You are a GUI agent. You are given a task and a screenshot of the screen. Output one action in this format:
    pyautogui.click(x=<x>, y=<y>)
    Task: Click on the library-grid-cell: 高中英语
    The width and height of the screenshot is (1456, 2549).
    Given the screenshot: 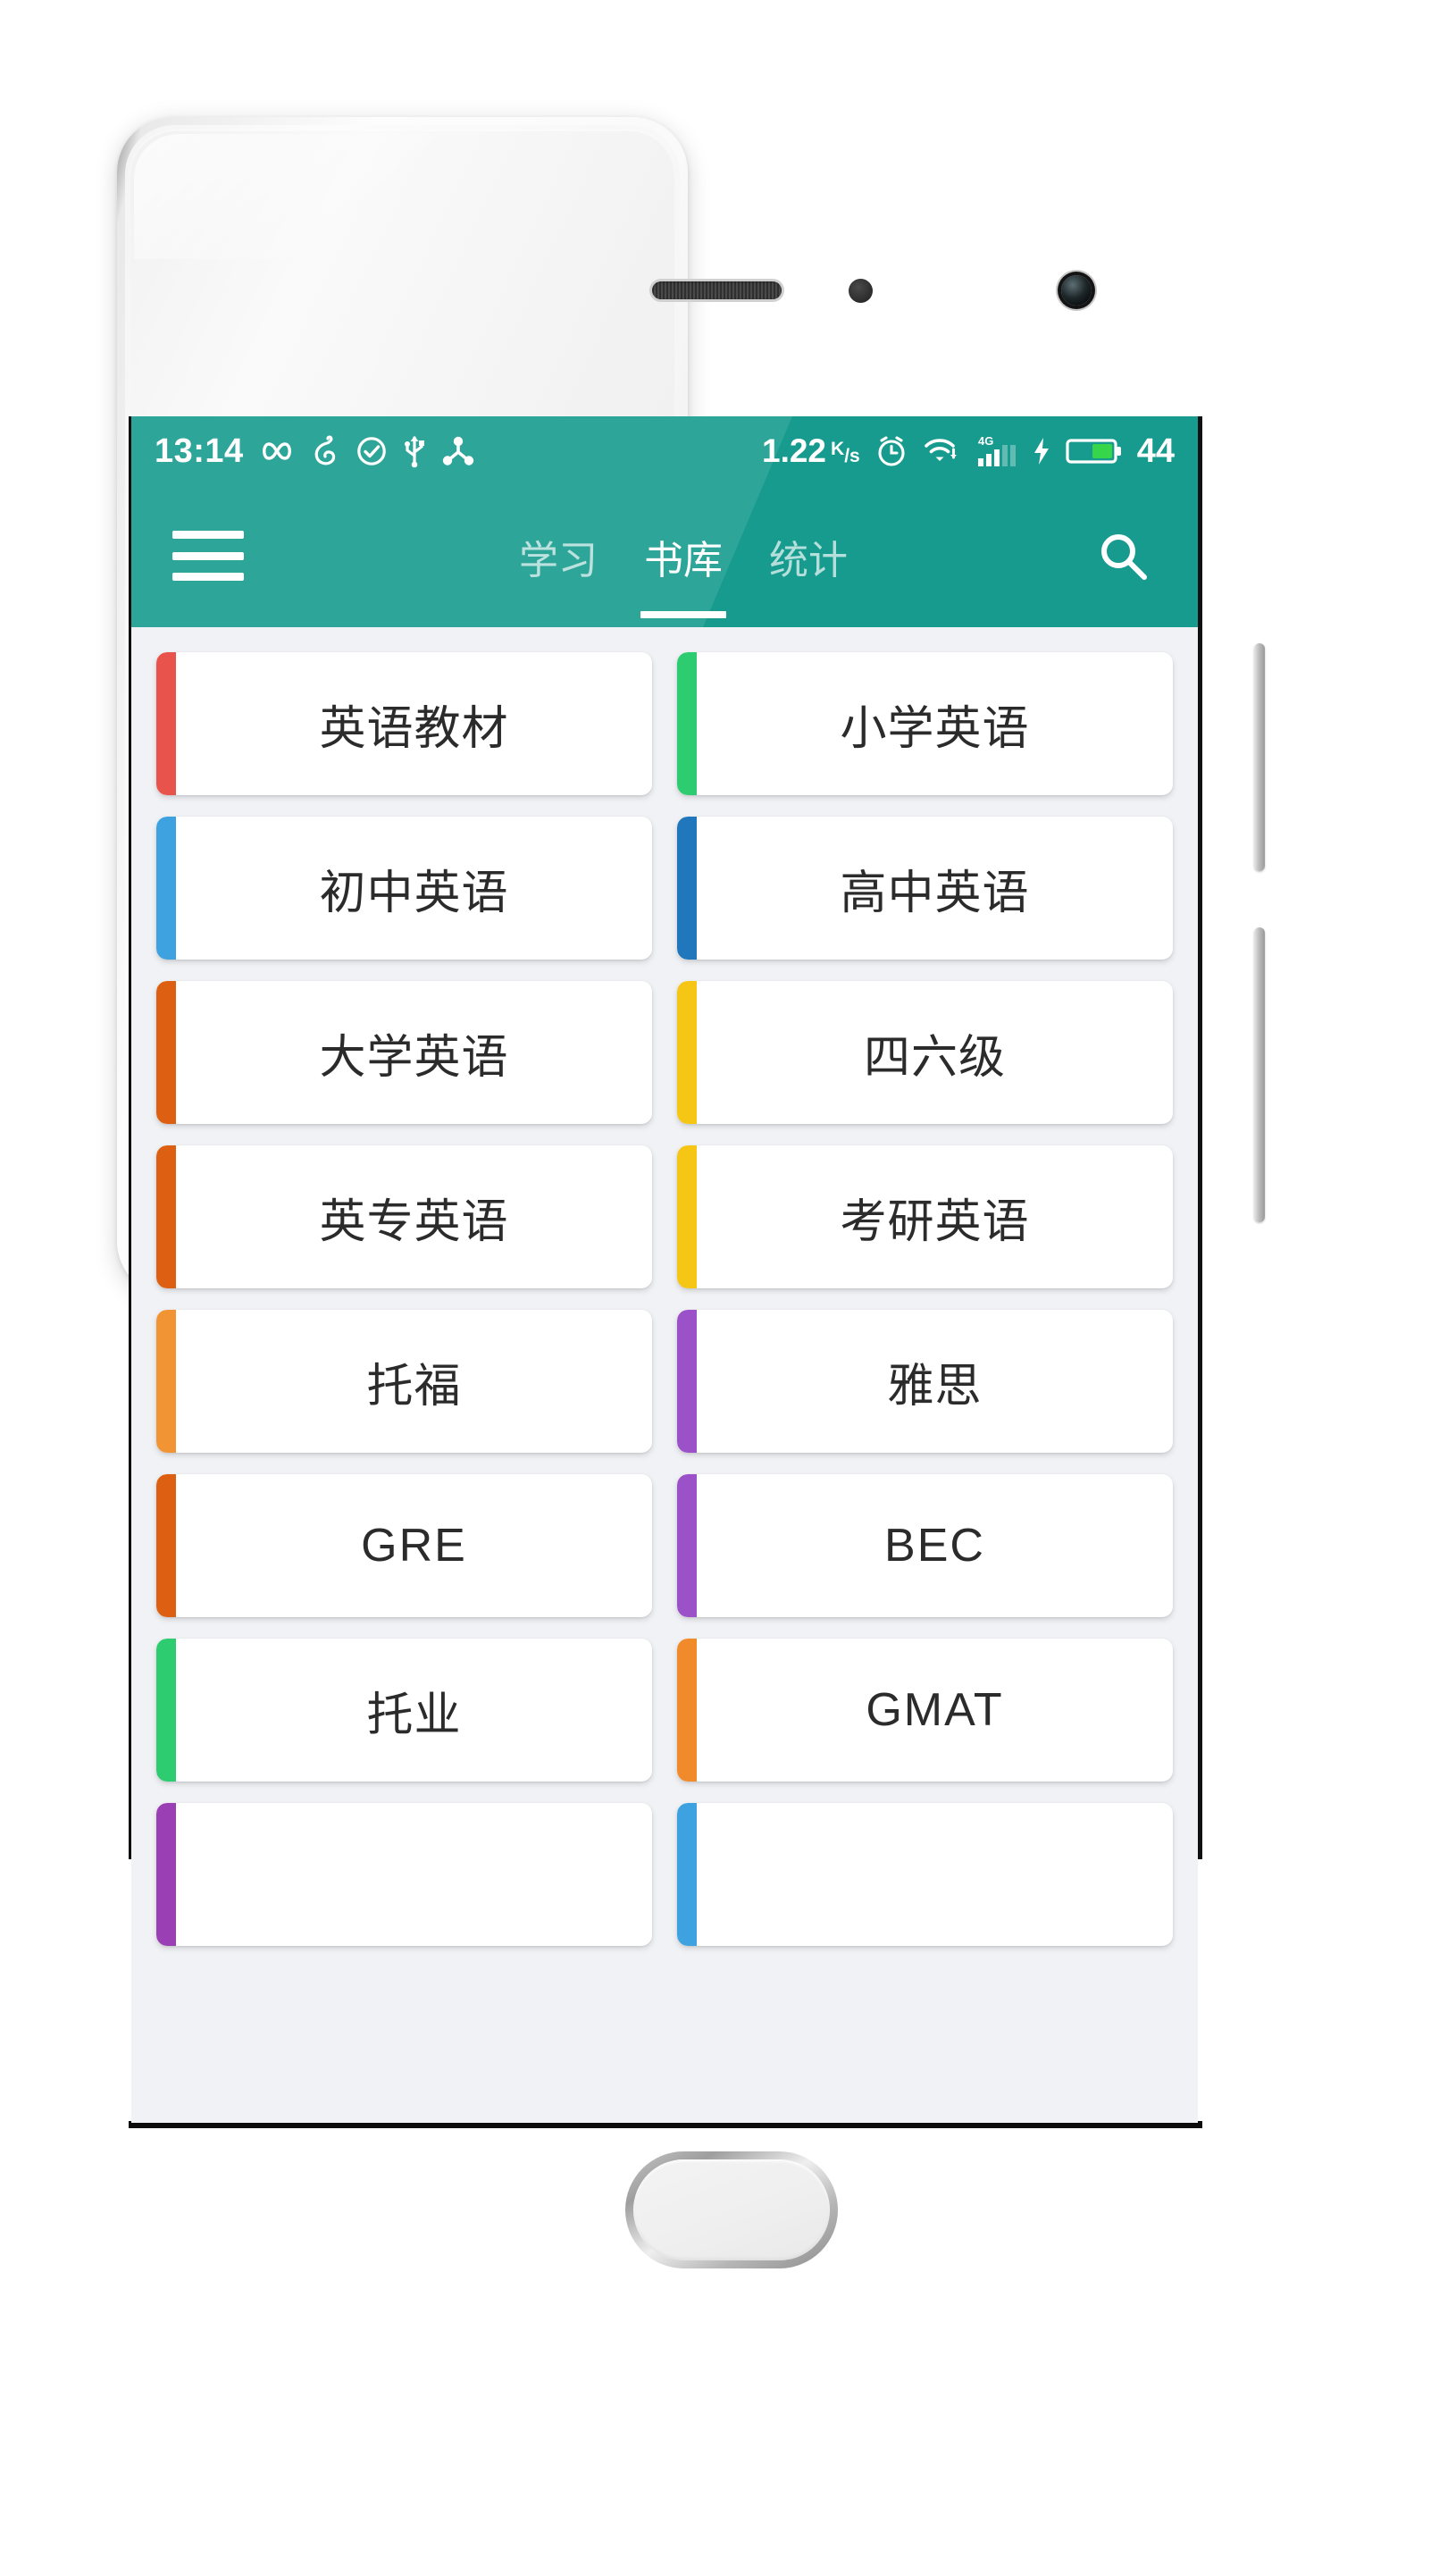 What is the action you would take?
    pyautogui.click(x=925, y=888)
    